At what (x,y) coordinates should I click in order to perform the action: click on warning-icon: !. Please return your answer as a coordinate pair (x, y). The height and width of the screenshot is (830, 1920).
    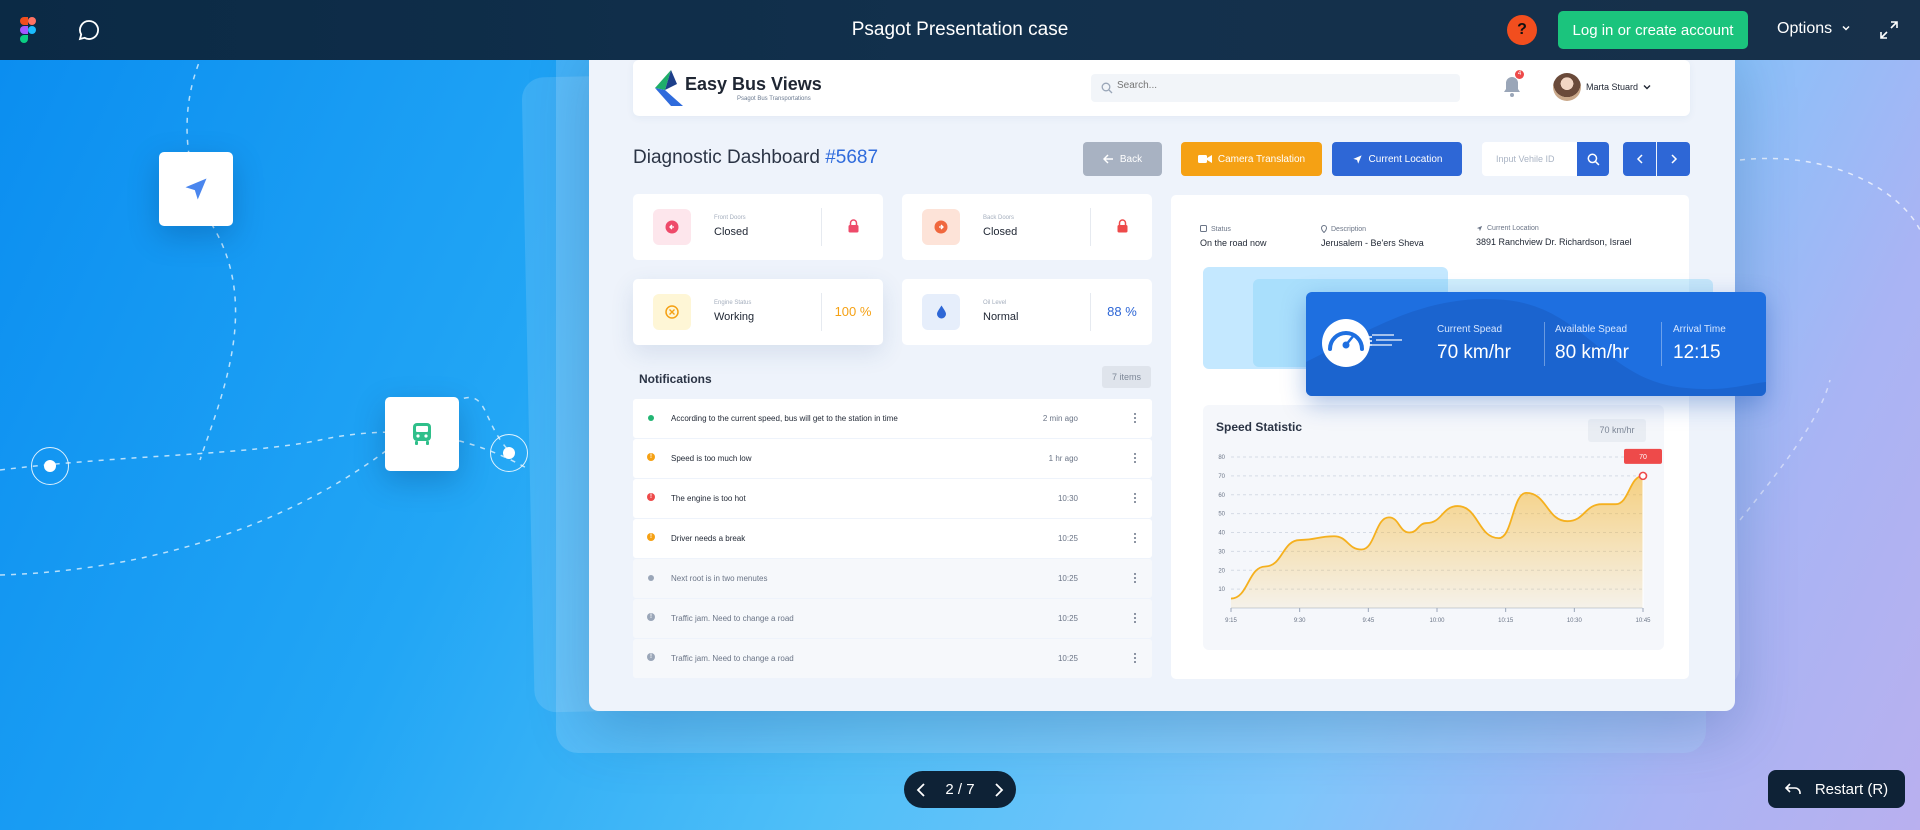
    Looking at the image, I should click on (651, 457).